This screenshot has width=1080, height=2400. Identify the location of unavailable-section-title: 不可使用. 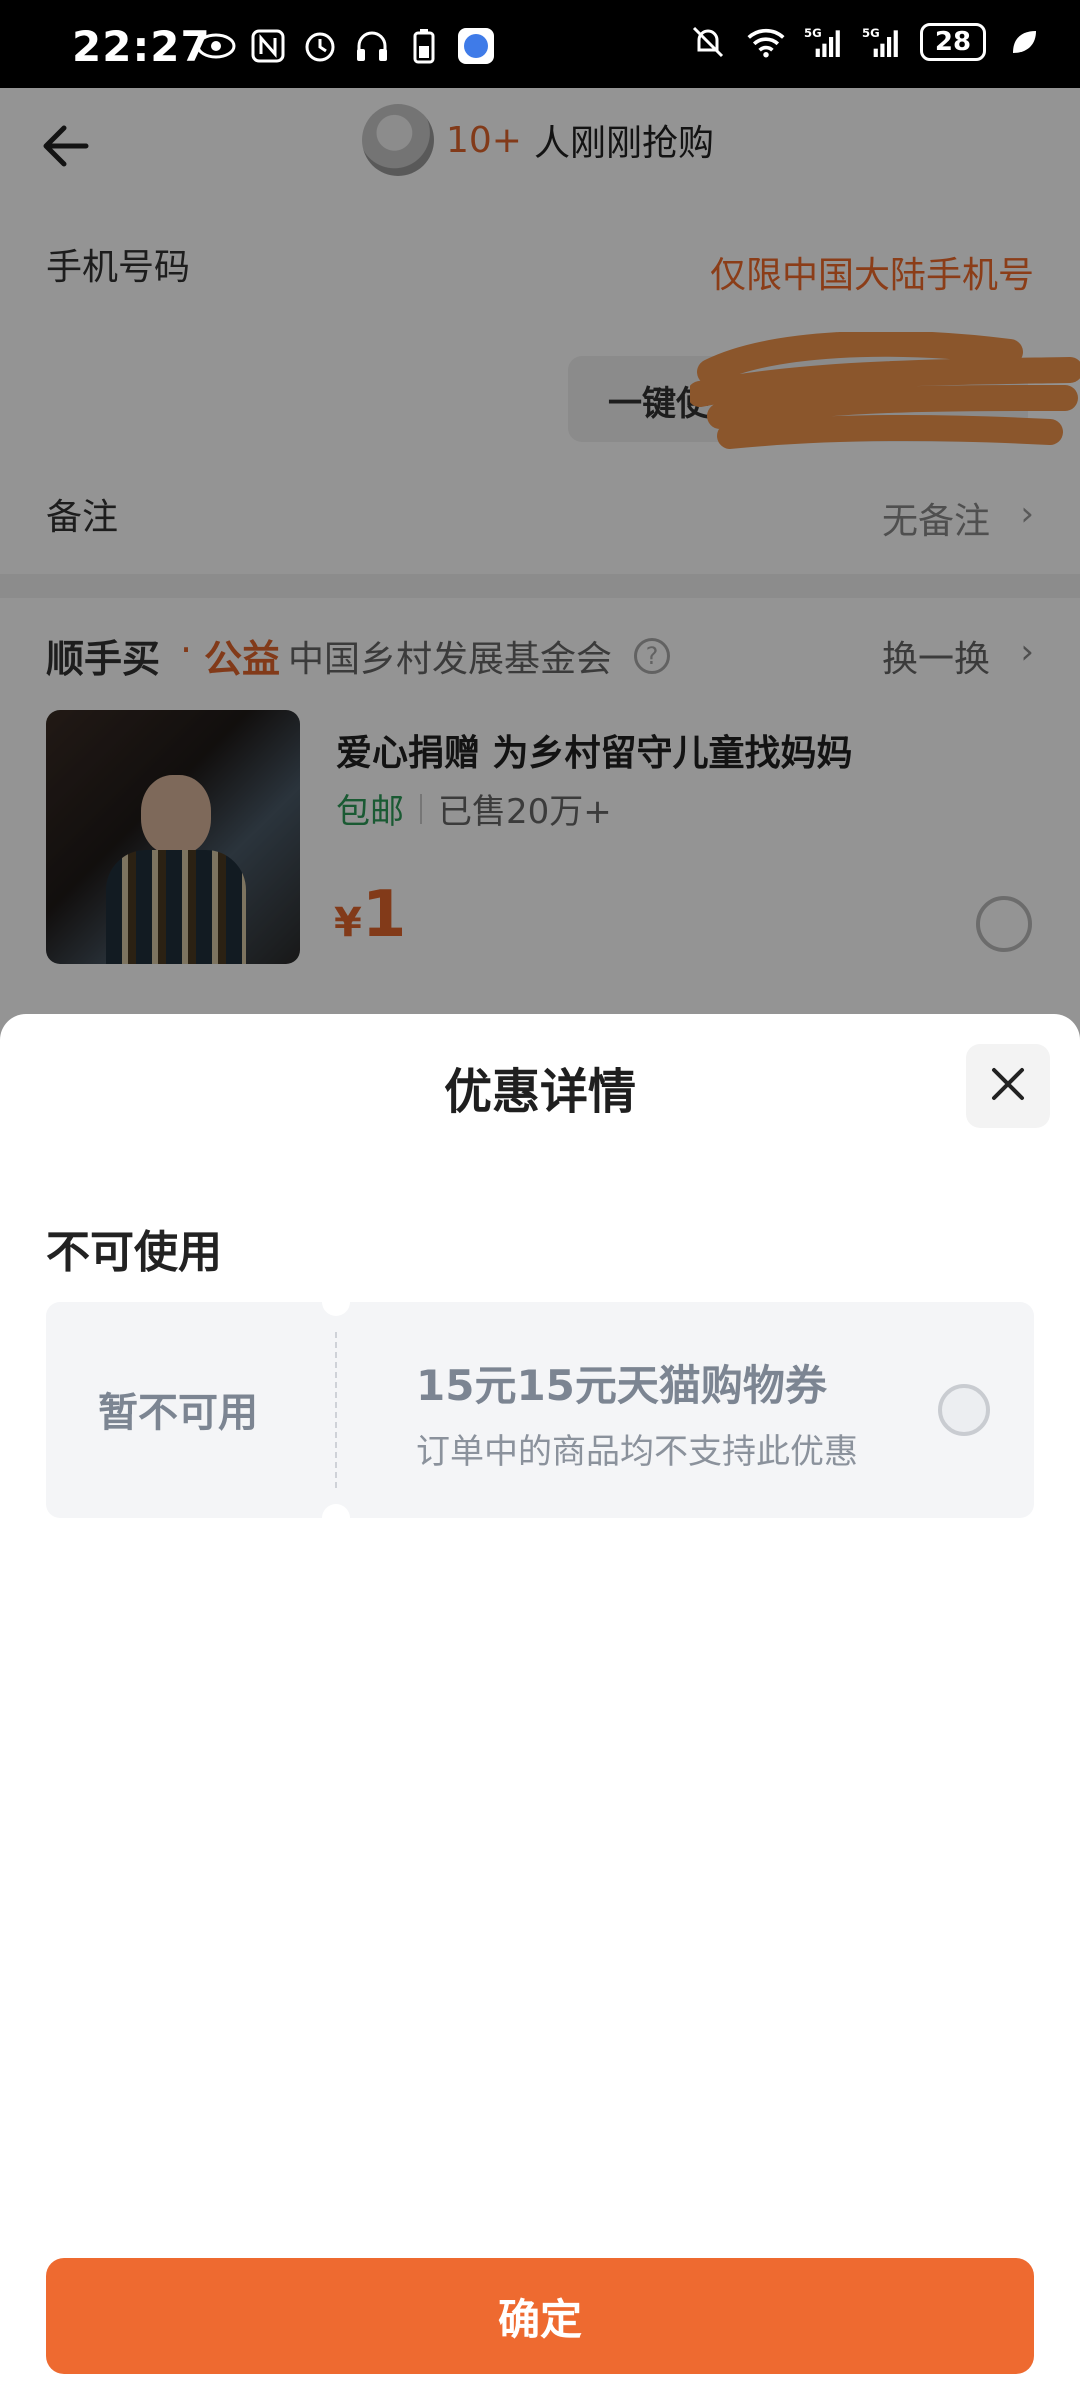
(134, 1252).